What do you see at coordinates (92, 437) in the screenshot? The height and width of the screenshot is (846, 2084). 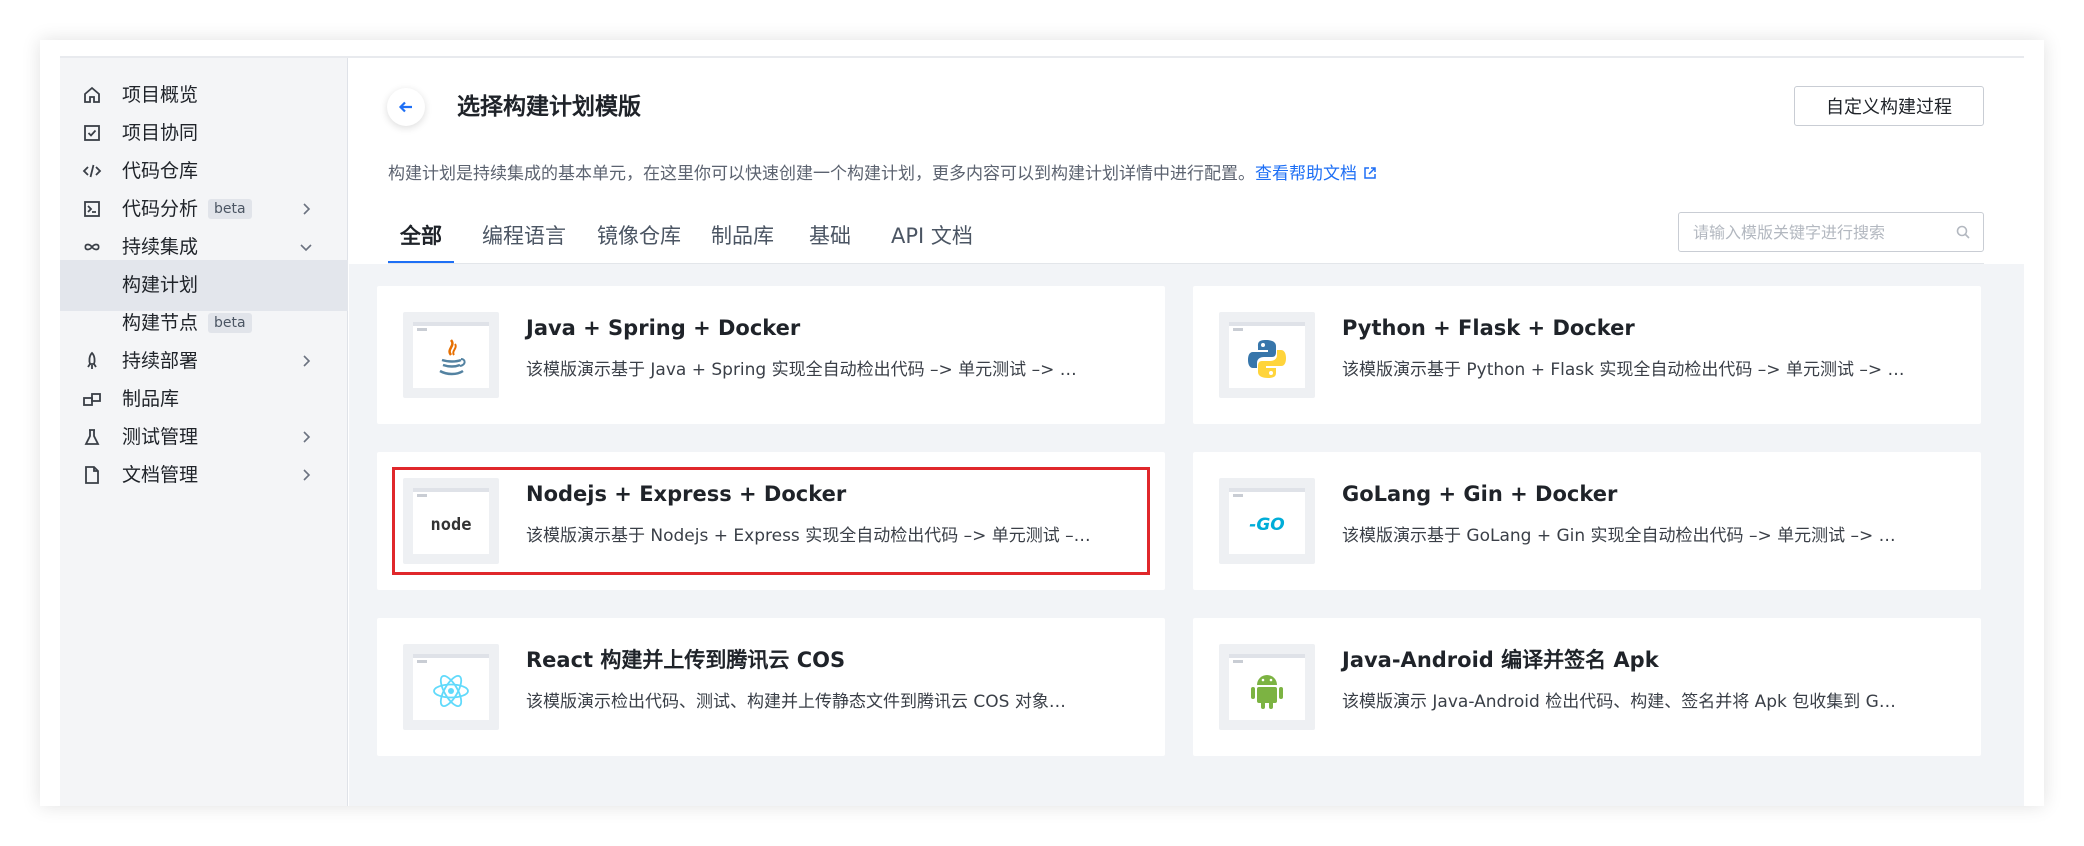 I see `flask-icon` at bounding box center [92, 437].